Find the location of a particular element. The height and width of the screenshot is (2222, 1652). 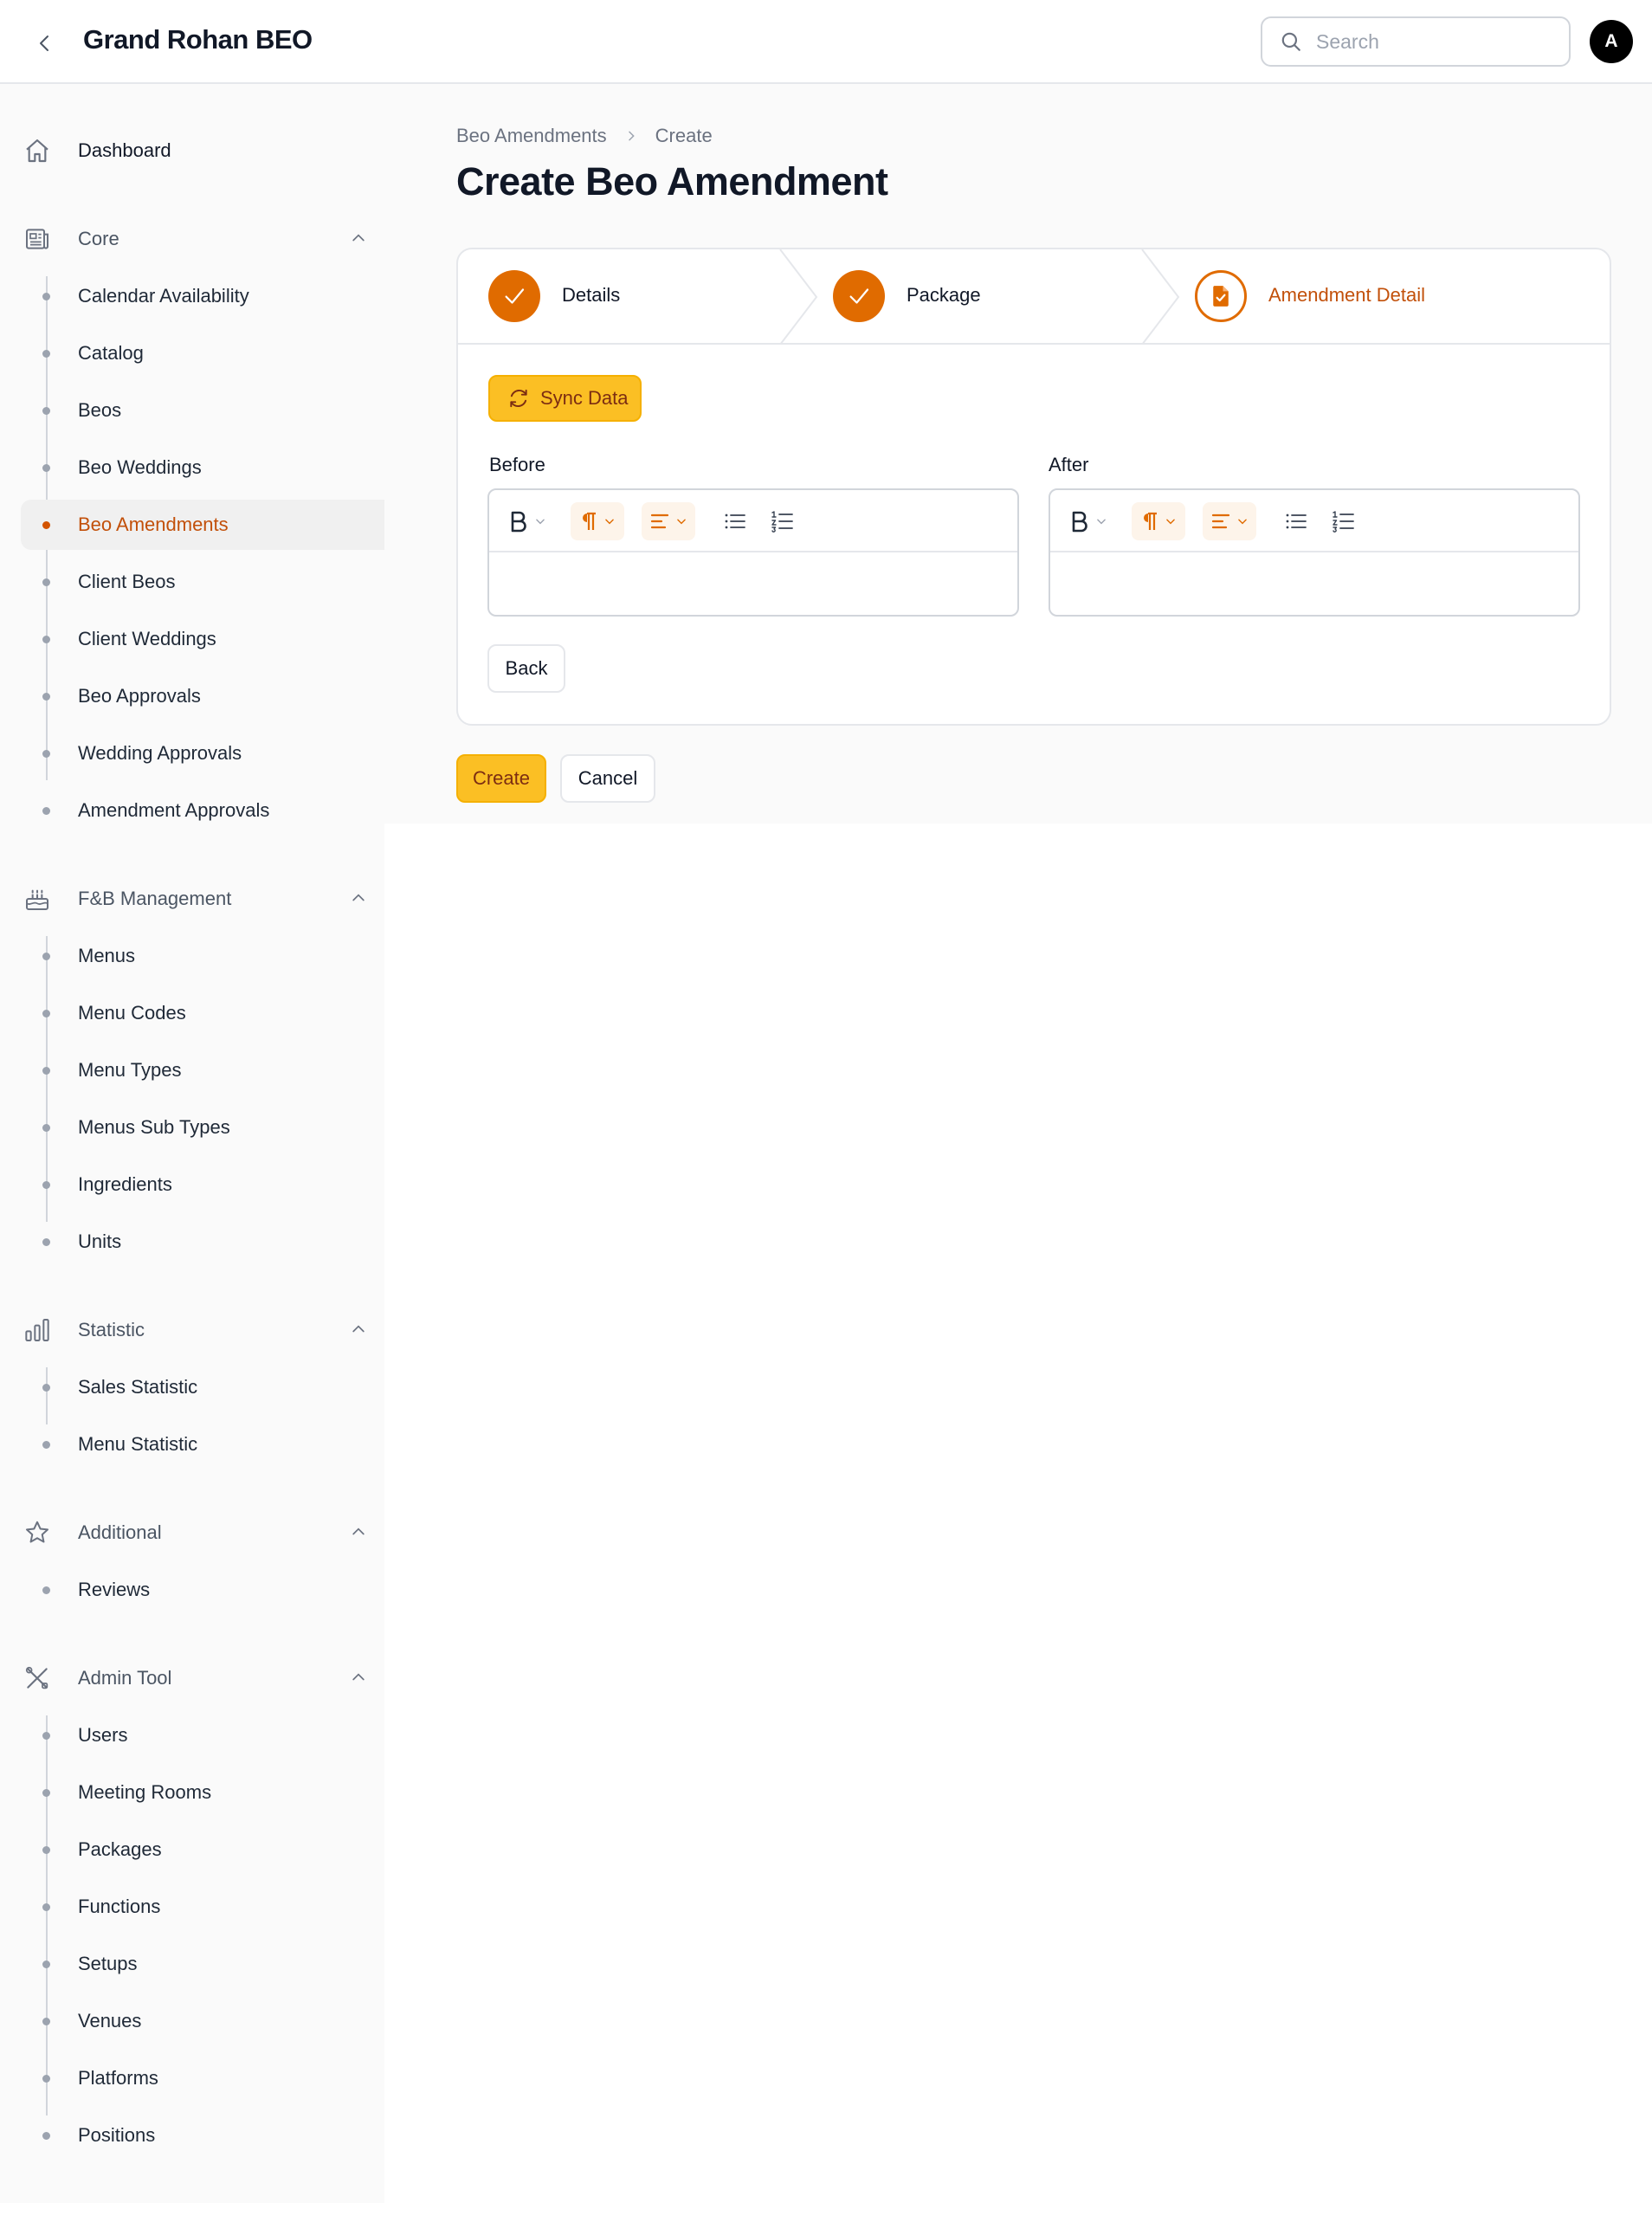

bullet-list-icon is located at coordinates (735, 521).